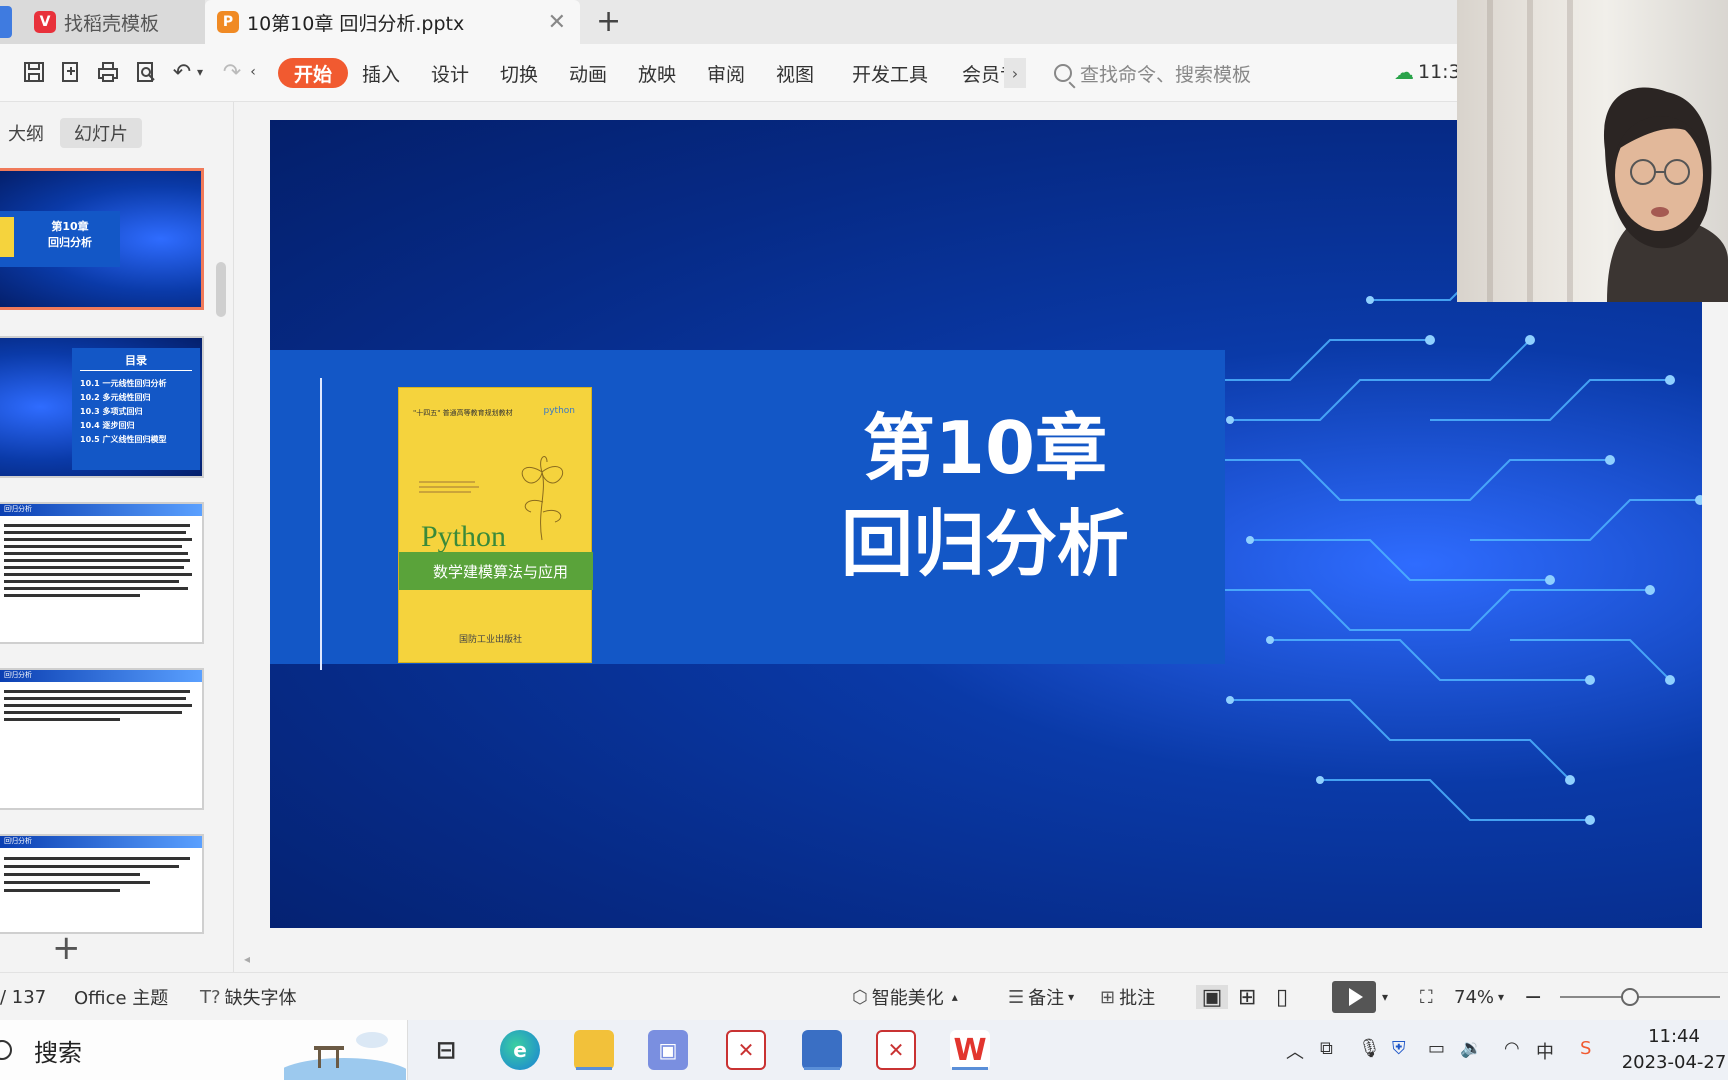 This screenshot has height=1080, width=1728. What do you see at coordinates (985, 496) in the screenshot?
I see `slide-title: 第10章 回归分析` at bounding box center [985, 496].